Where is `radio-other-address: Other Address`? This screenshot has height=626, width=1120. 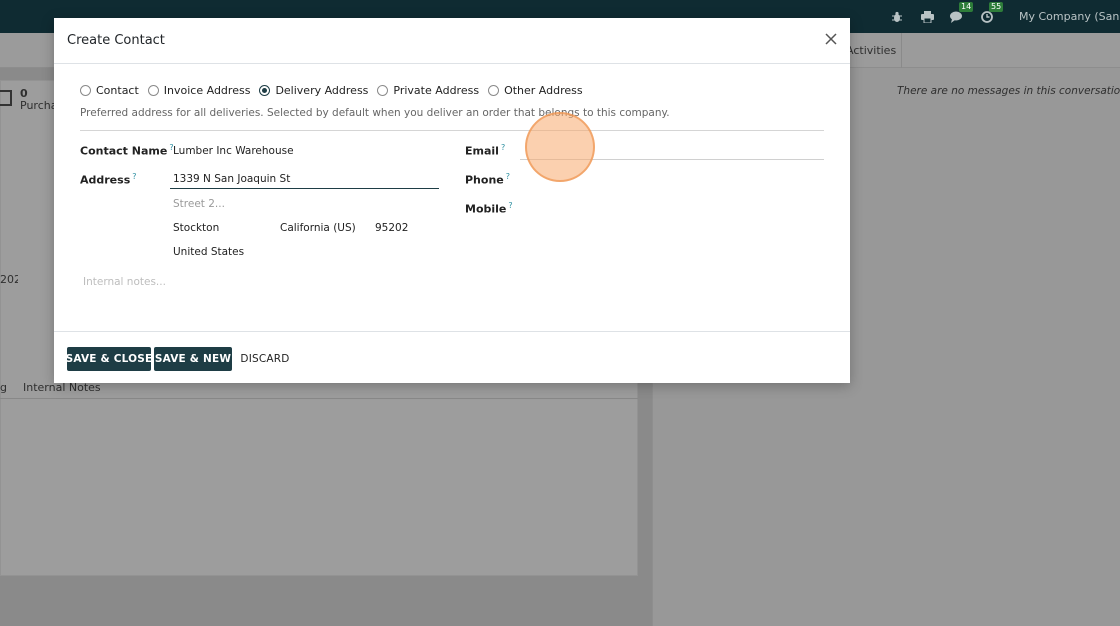
radio-other-address: Other Address is located at coordinates (535, 90).